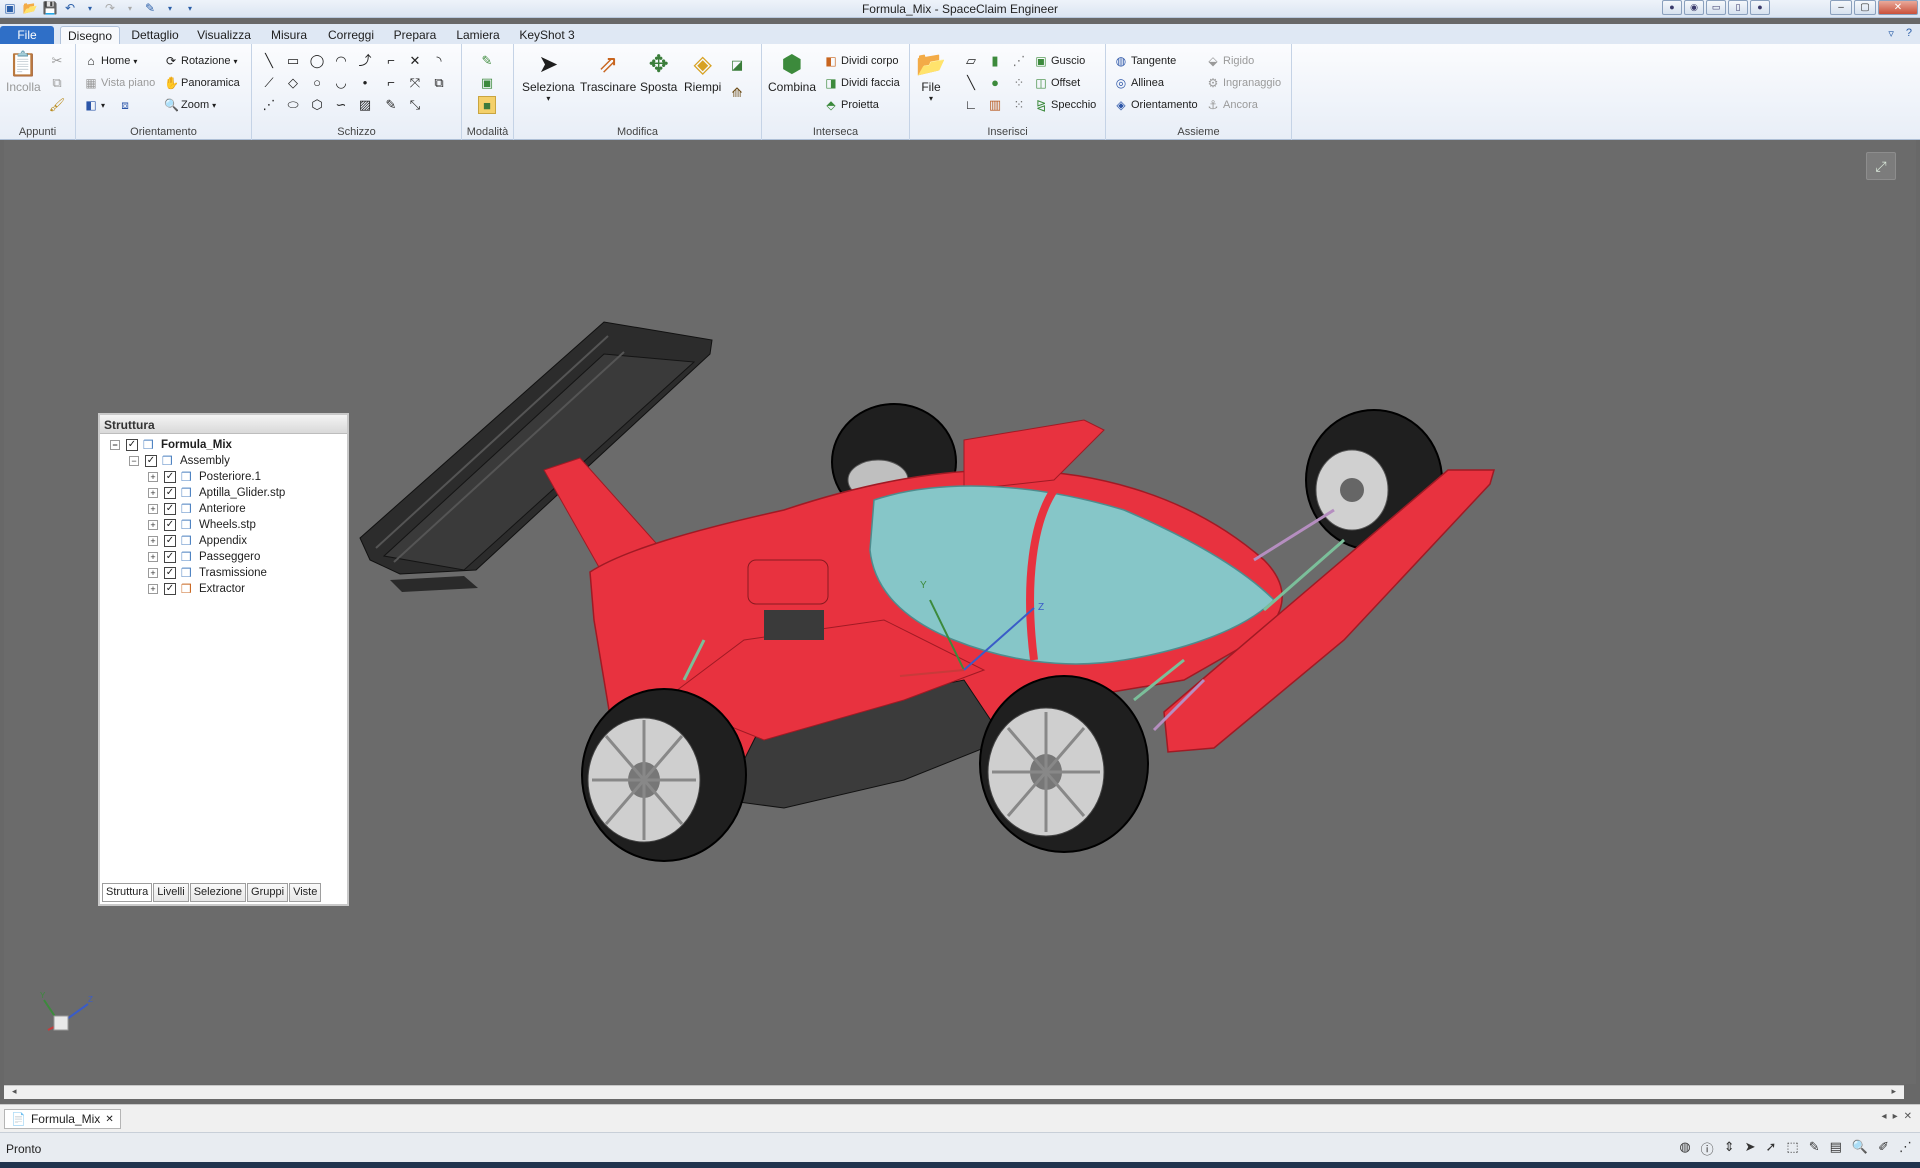  Describe the element at coordinates (1760, 7) in the screenshot. I see `view-mode-5-icon: ●` at that location.